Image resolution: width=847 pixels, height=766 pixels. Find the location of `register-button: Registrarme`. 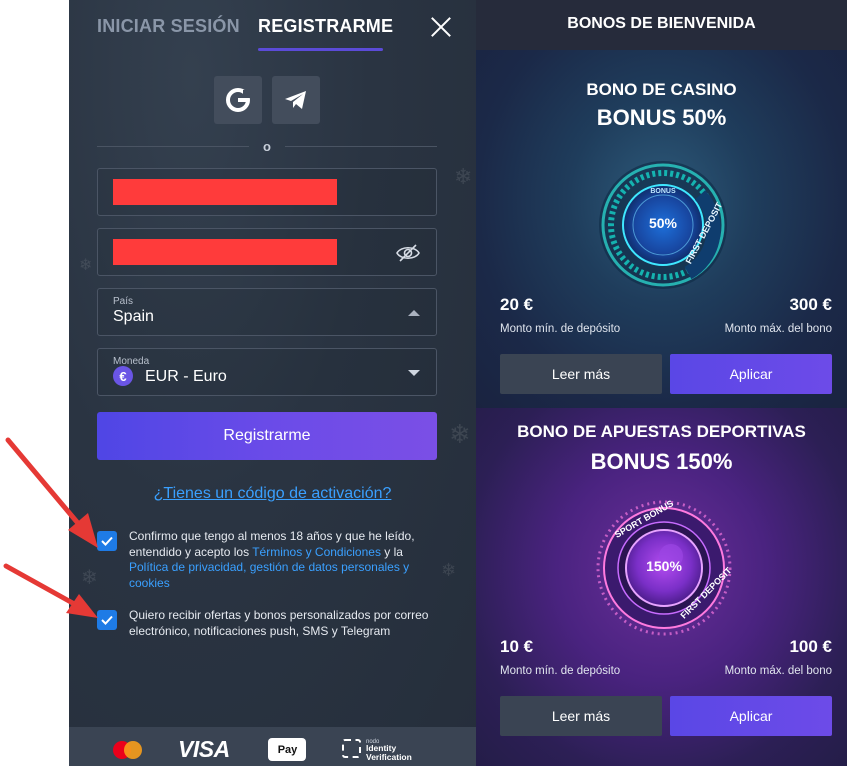

register-button: Registrarme is located at coordinates (267, 436).